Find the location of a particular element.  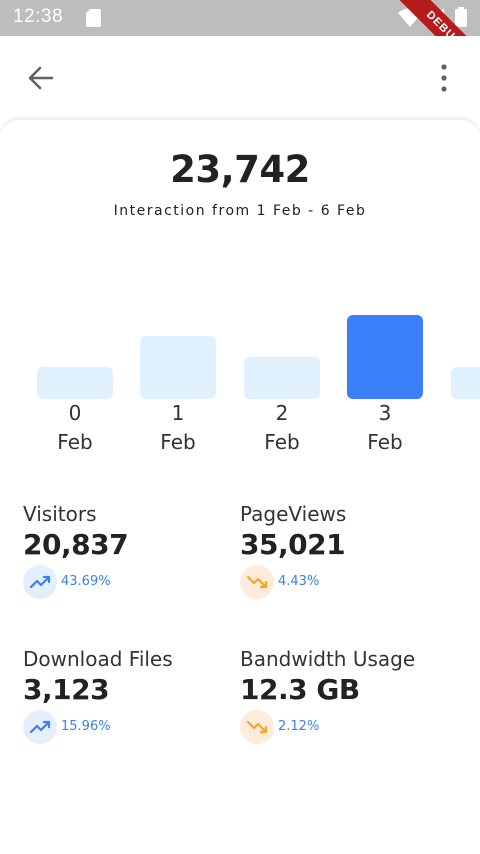

stat-download-files: Download Files 3,123 15.96% is located at coordinates (123, 695).